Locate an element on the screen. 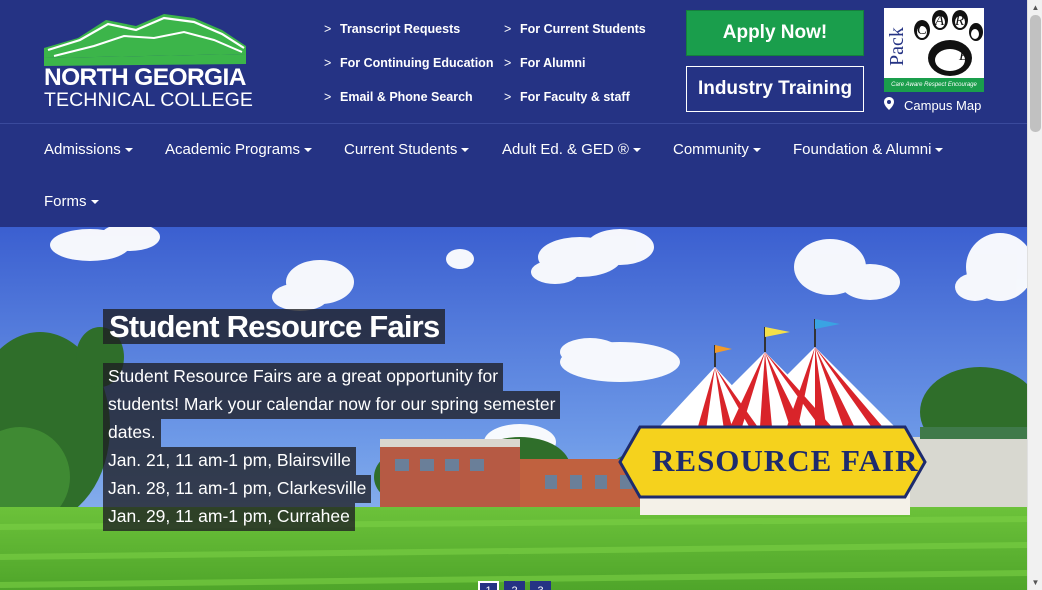  nav-admissions: Admissions is located at coordinates (88, 149).